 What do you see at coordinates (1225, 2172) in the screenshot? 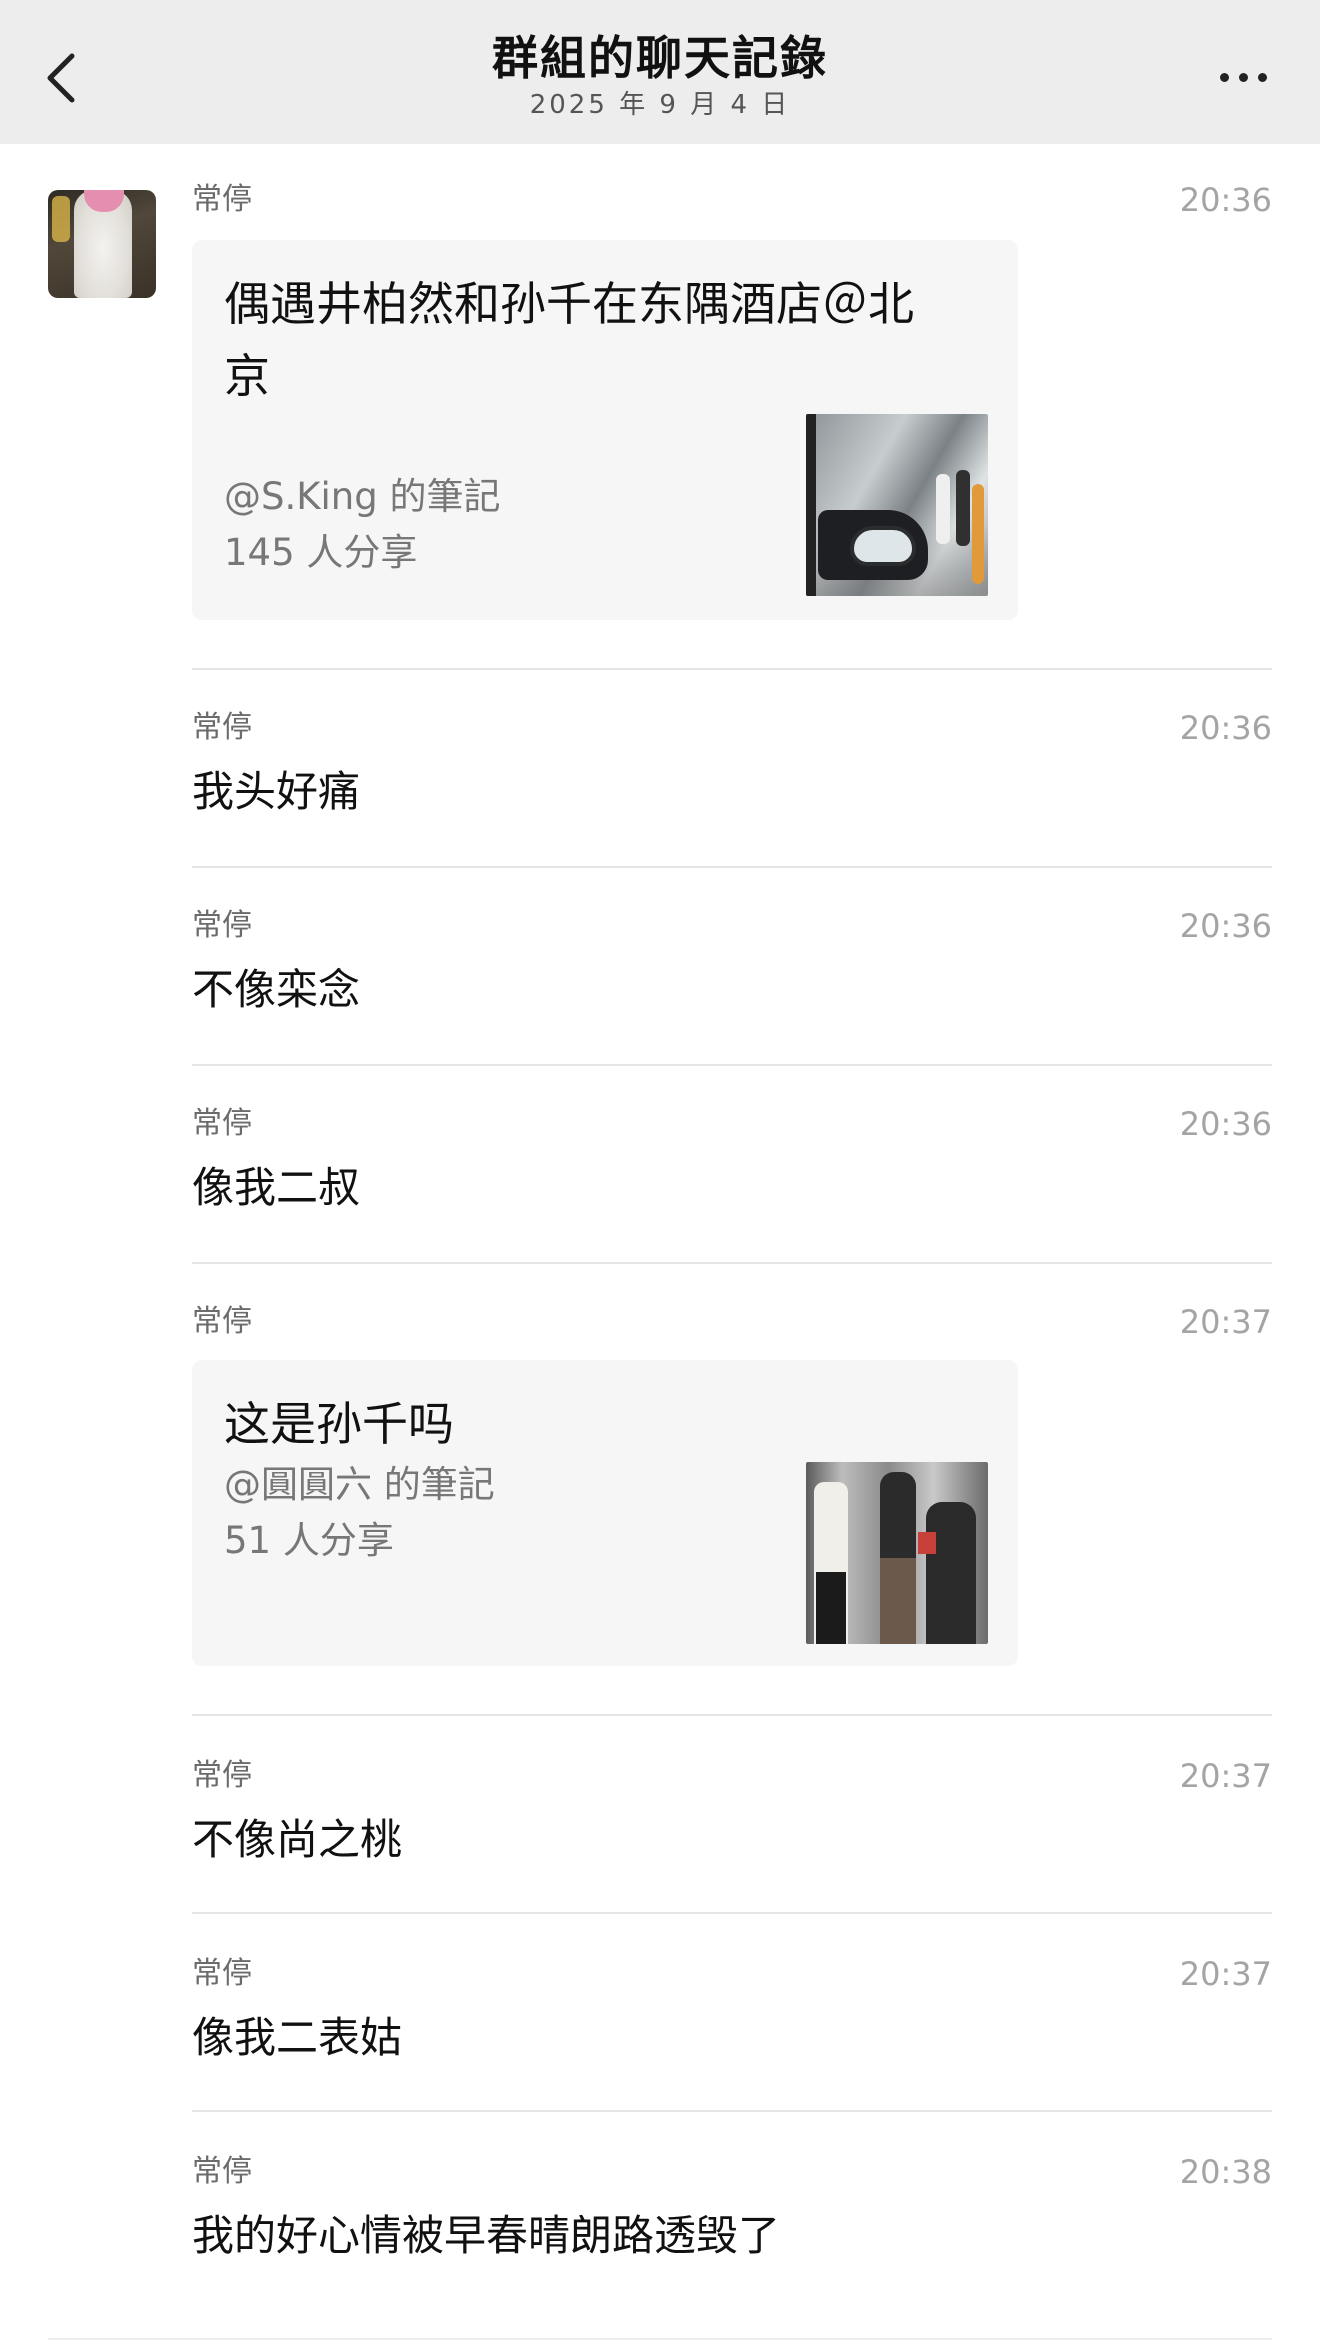
I see `message-time: 20:38` at bounding box center [1225, 2172].